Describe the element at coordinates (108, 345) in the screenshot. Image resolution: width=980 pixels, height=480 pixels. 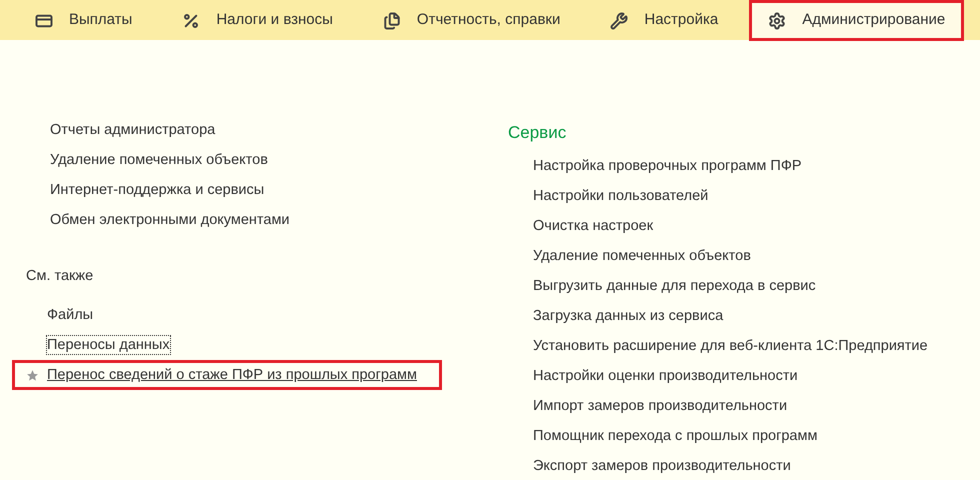
I see `see-also-link: Переносы данных` at that location.